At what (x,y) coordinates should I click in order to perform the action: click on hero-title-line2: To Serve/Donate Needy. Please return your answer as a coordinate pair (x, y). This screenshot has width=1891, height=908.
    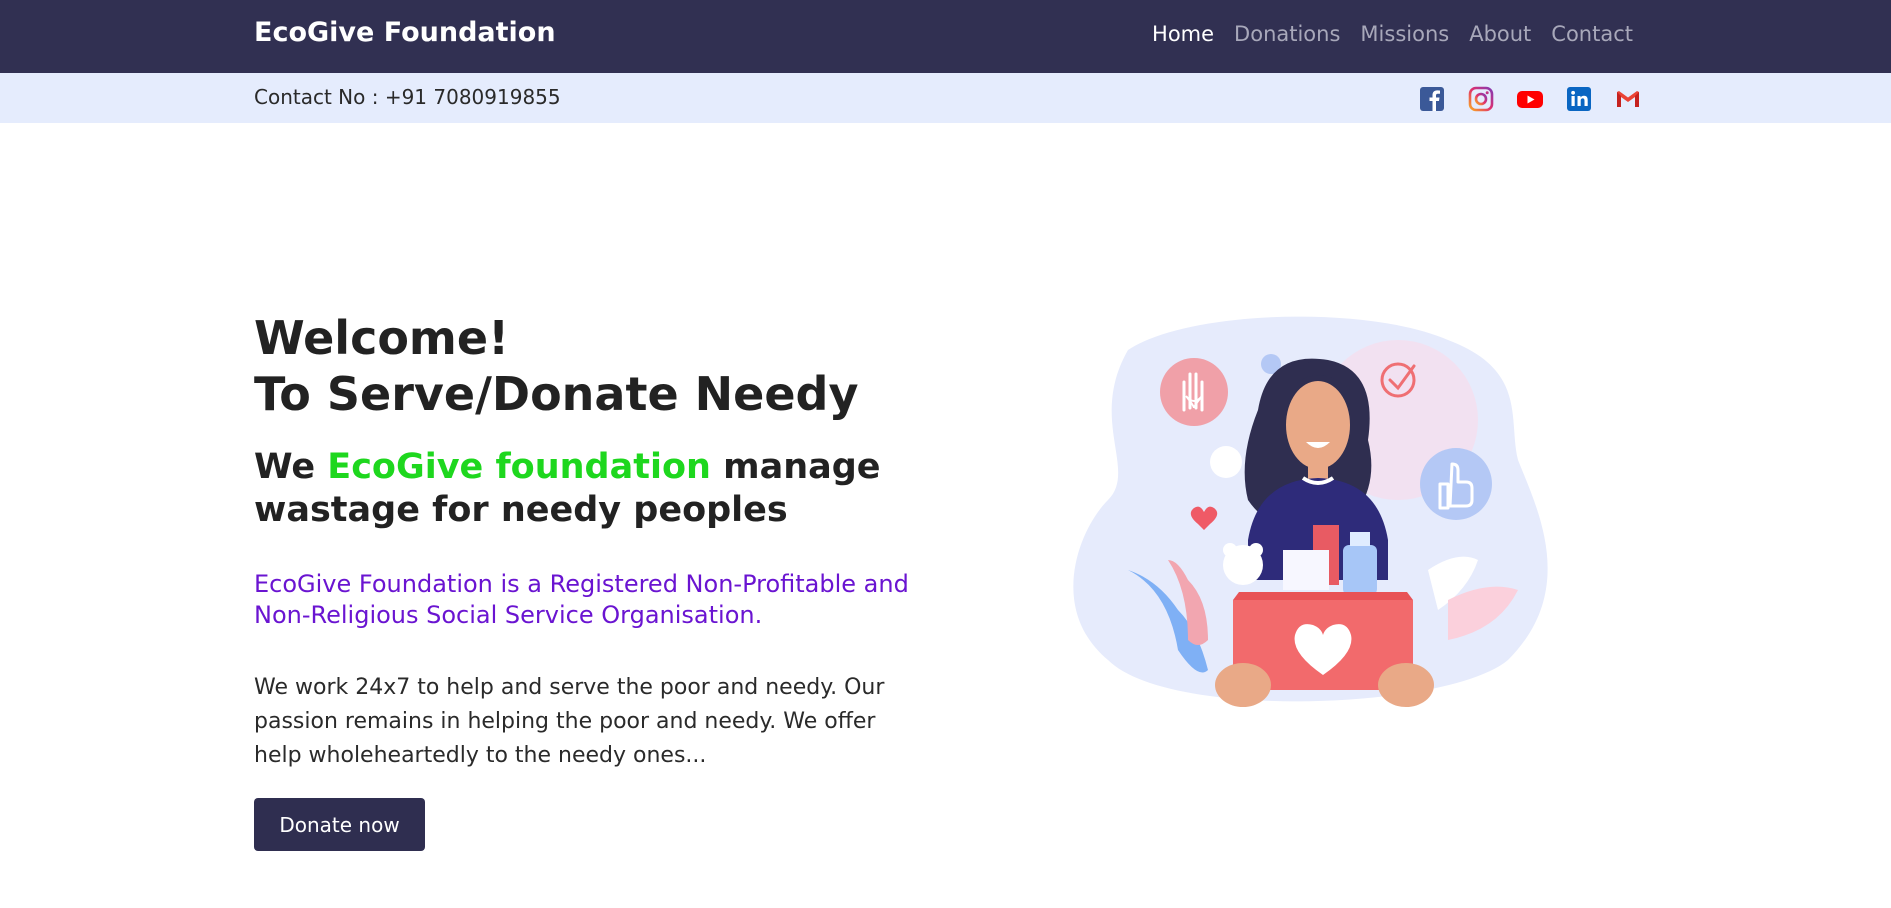
    Looking at the image, I should click on (556, 394).